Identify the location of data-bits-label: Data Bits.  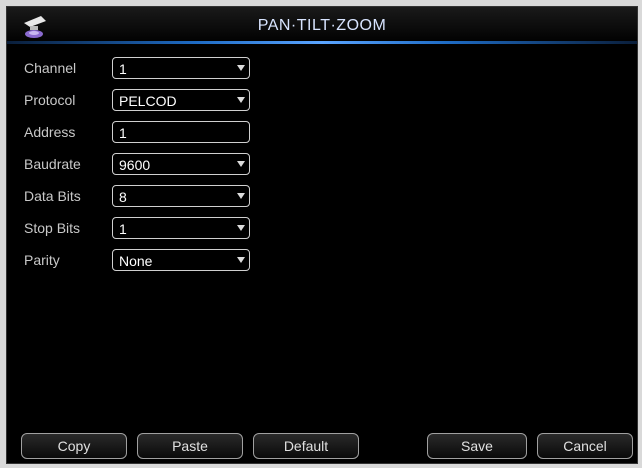
(52, 196).